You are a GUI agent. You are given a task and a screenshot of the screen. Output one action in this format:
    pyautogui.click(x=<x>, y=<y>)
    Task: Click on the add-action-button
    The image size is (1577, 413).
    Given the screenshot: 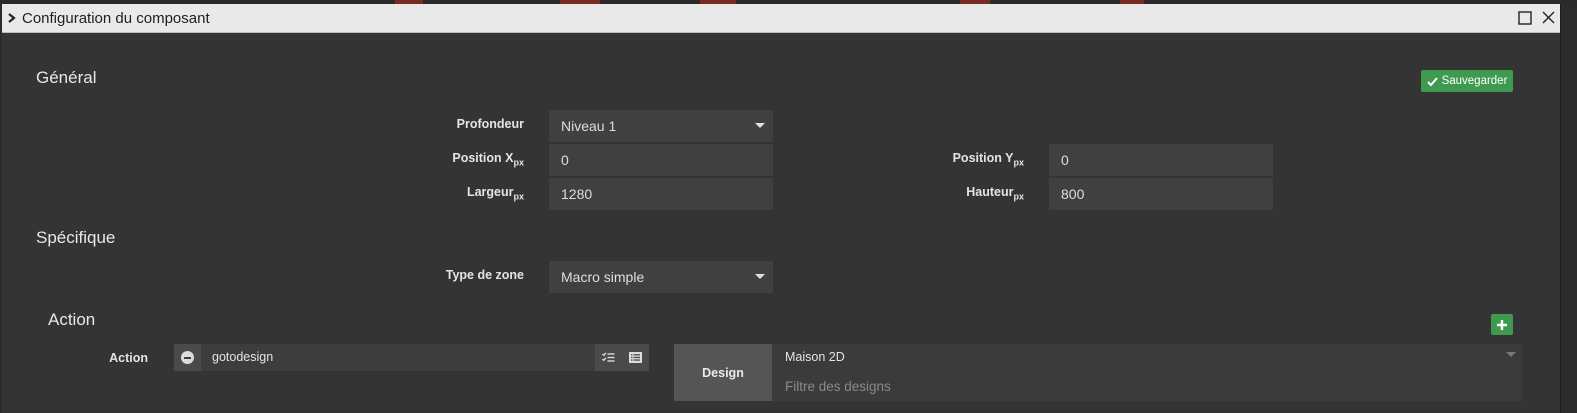 What is the action you would take?
    pyautogui.click(x=1502, y=324)
    